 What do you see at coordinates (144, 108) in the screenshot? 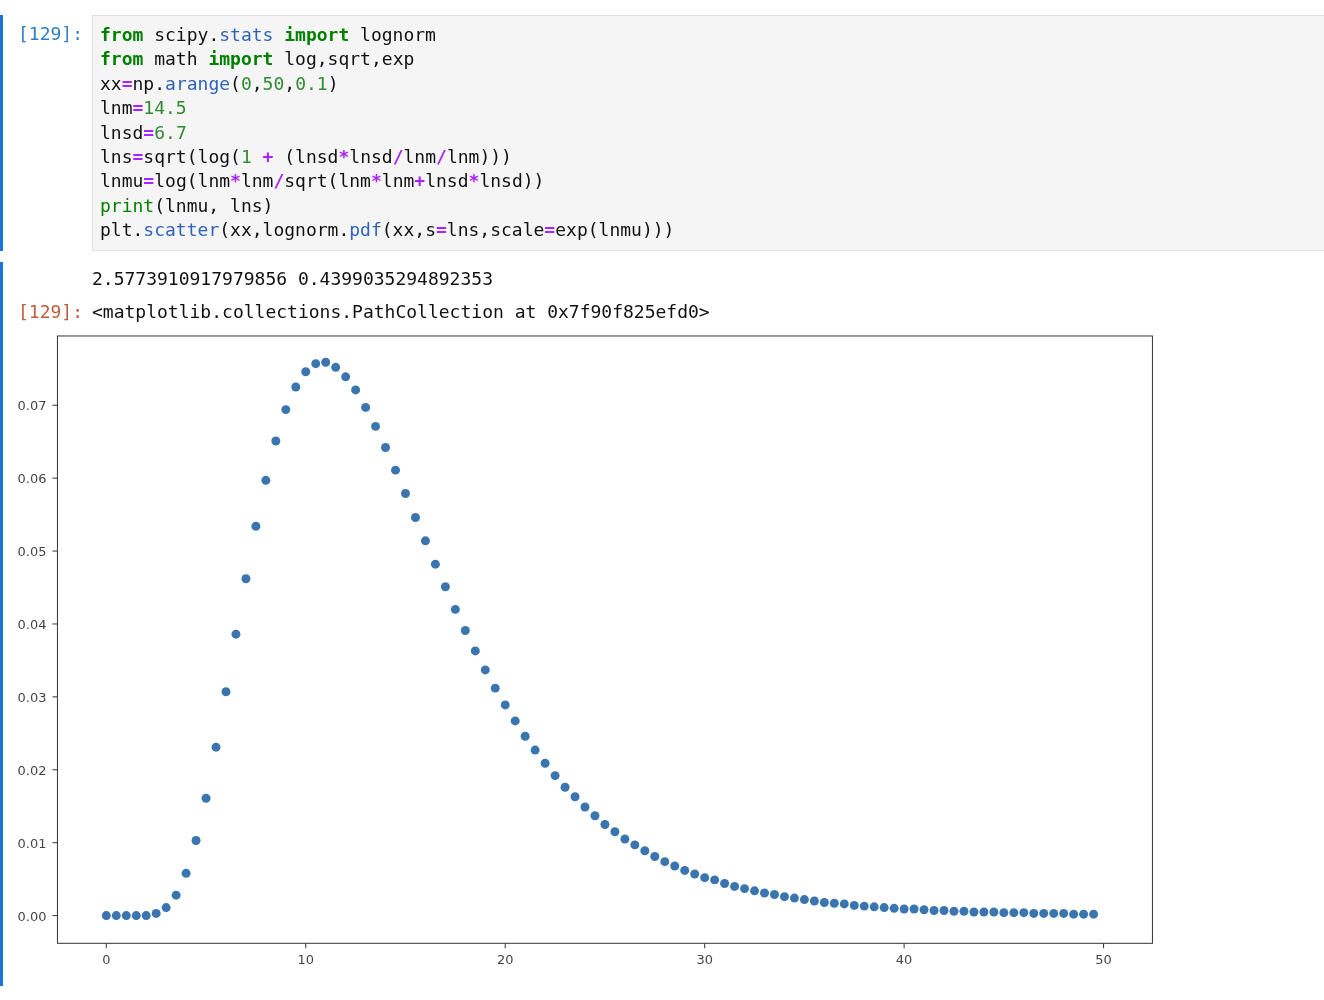
I see `code-line: lnm=14.5` at bounding box center [144, 108].